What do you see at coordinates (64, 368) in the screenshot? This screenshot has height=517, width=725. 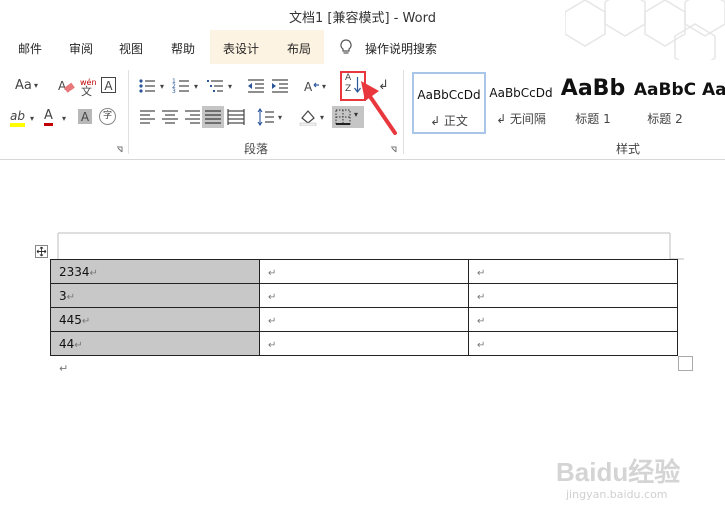 I see `paragraph-mark: ↵` at bounding box center [64, 368].